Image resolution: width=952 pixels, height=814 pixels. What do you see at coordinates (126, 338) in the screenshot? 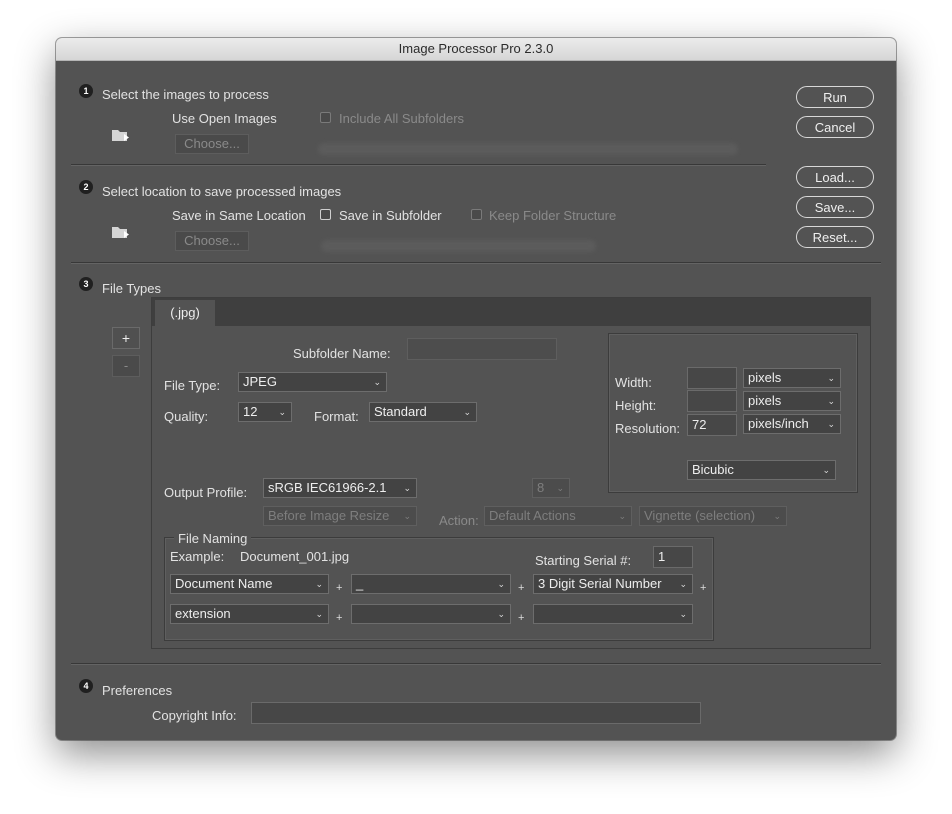
I see `add-file-type-button: +` at bounding box center [126, 338].